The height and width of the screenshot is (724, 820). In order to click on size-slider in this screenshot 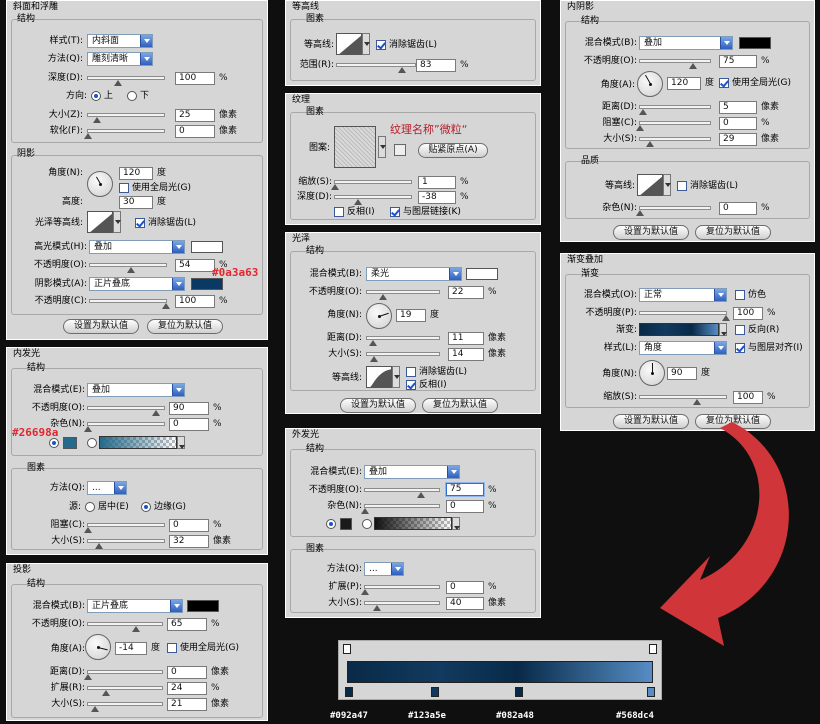, I will do `click(126, 118)`.